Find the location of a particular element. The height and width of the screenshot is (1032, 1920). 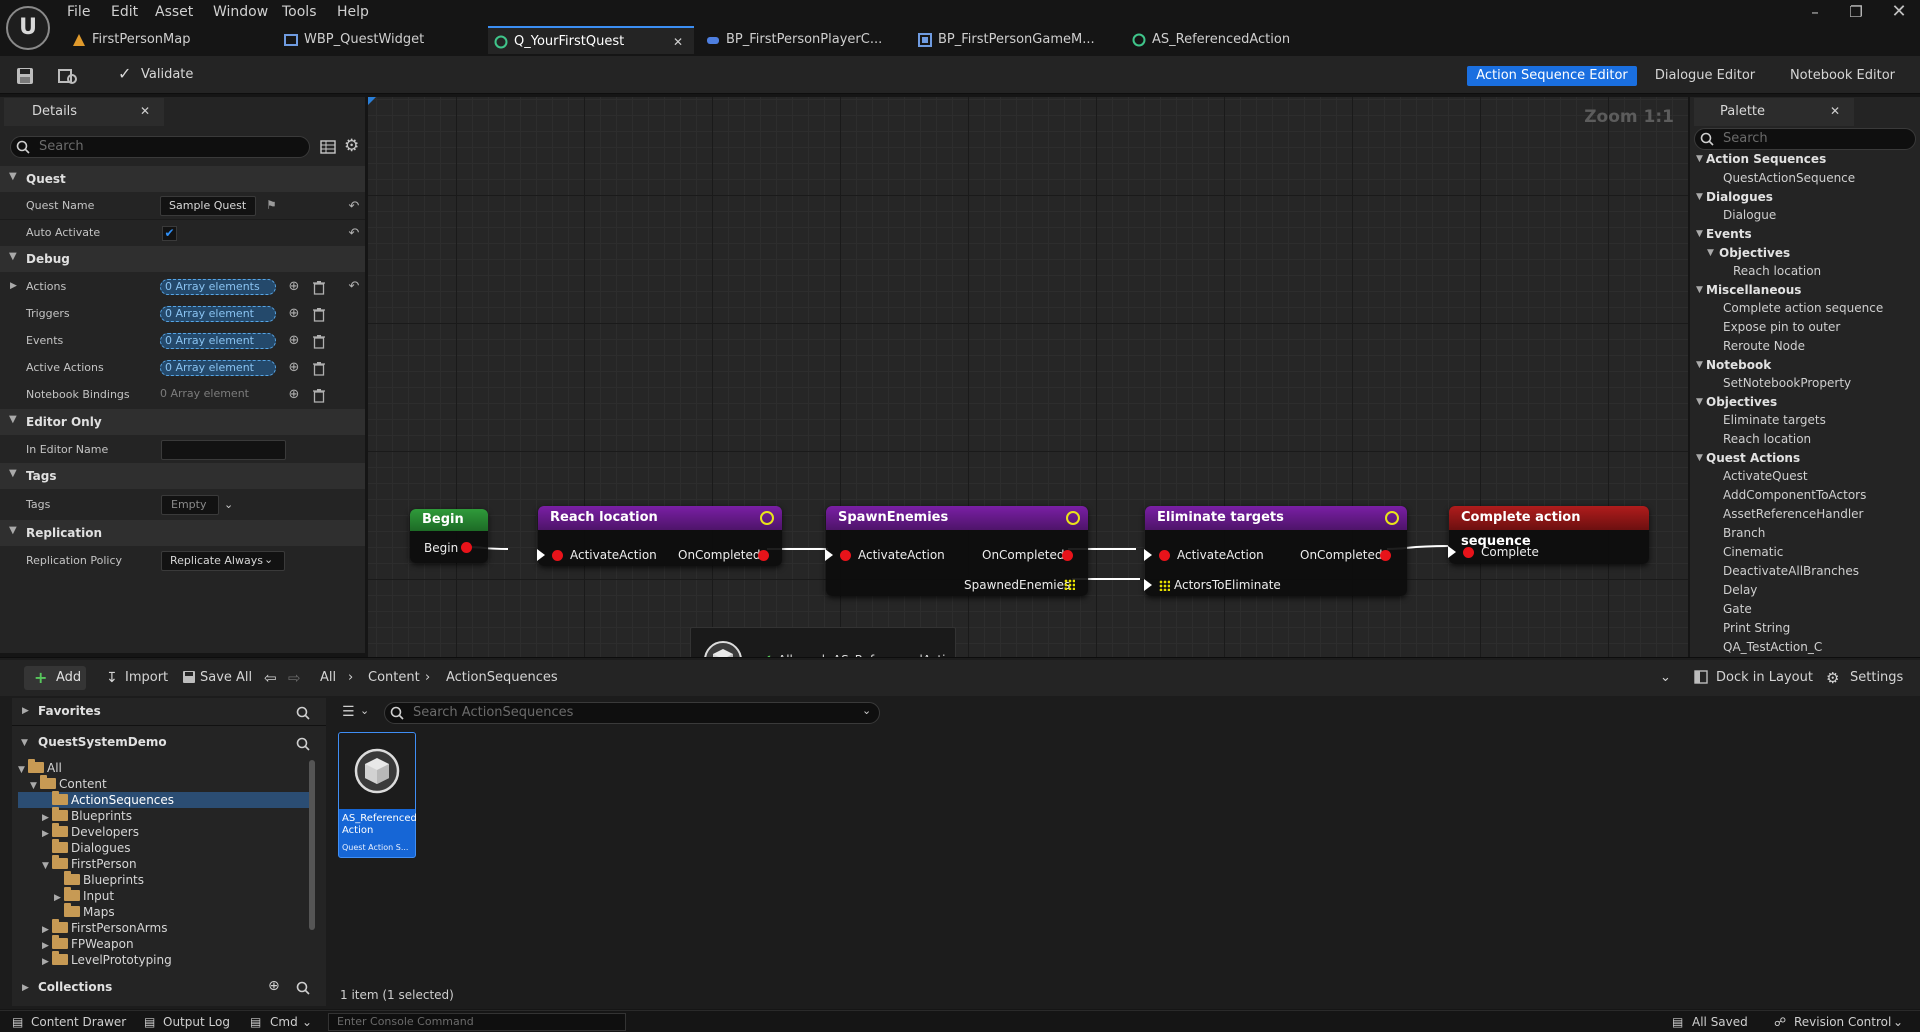

mode-dialogue-editor: Dialogue Editor is located at coordinates (1705, 76).